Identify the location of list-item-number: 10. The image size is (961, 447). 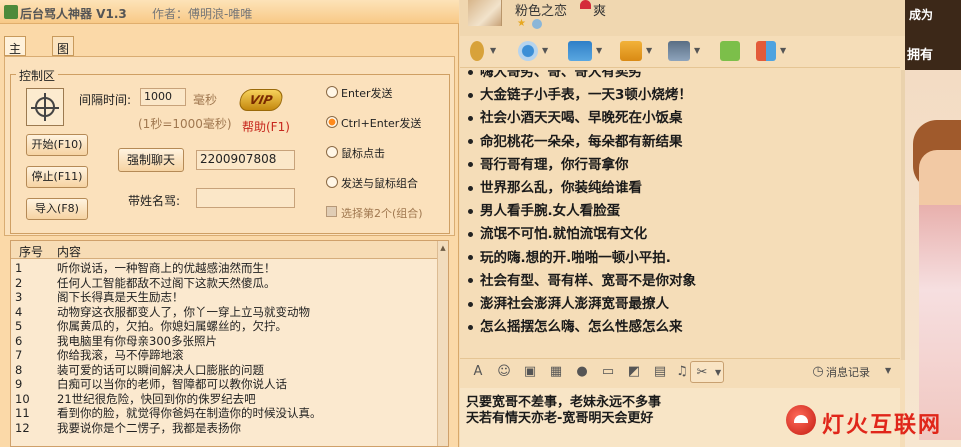
(22, 398).